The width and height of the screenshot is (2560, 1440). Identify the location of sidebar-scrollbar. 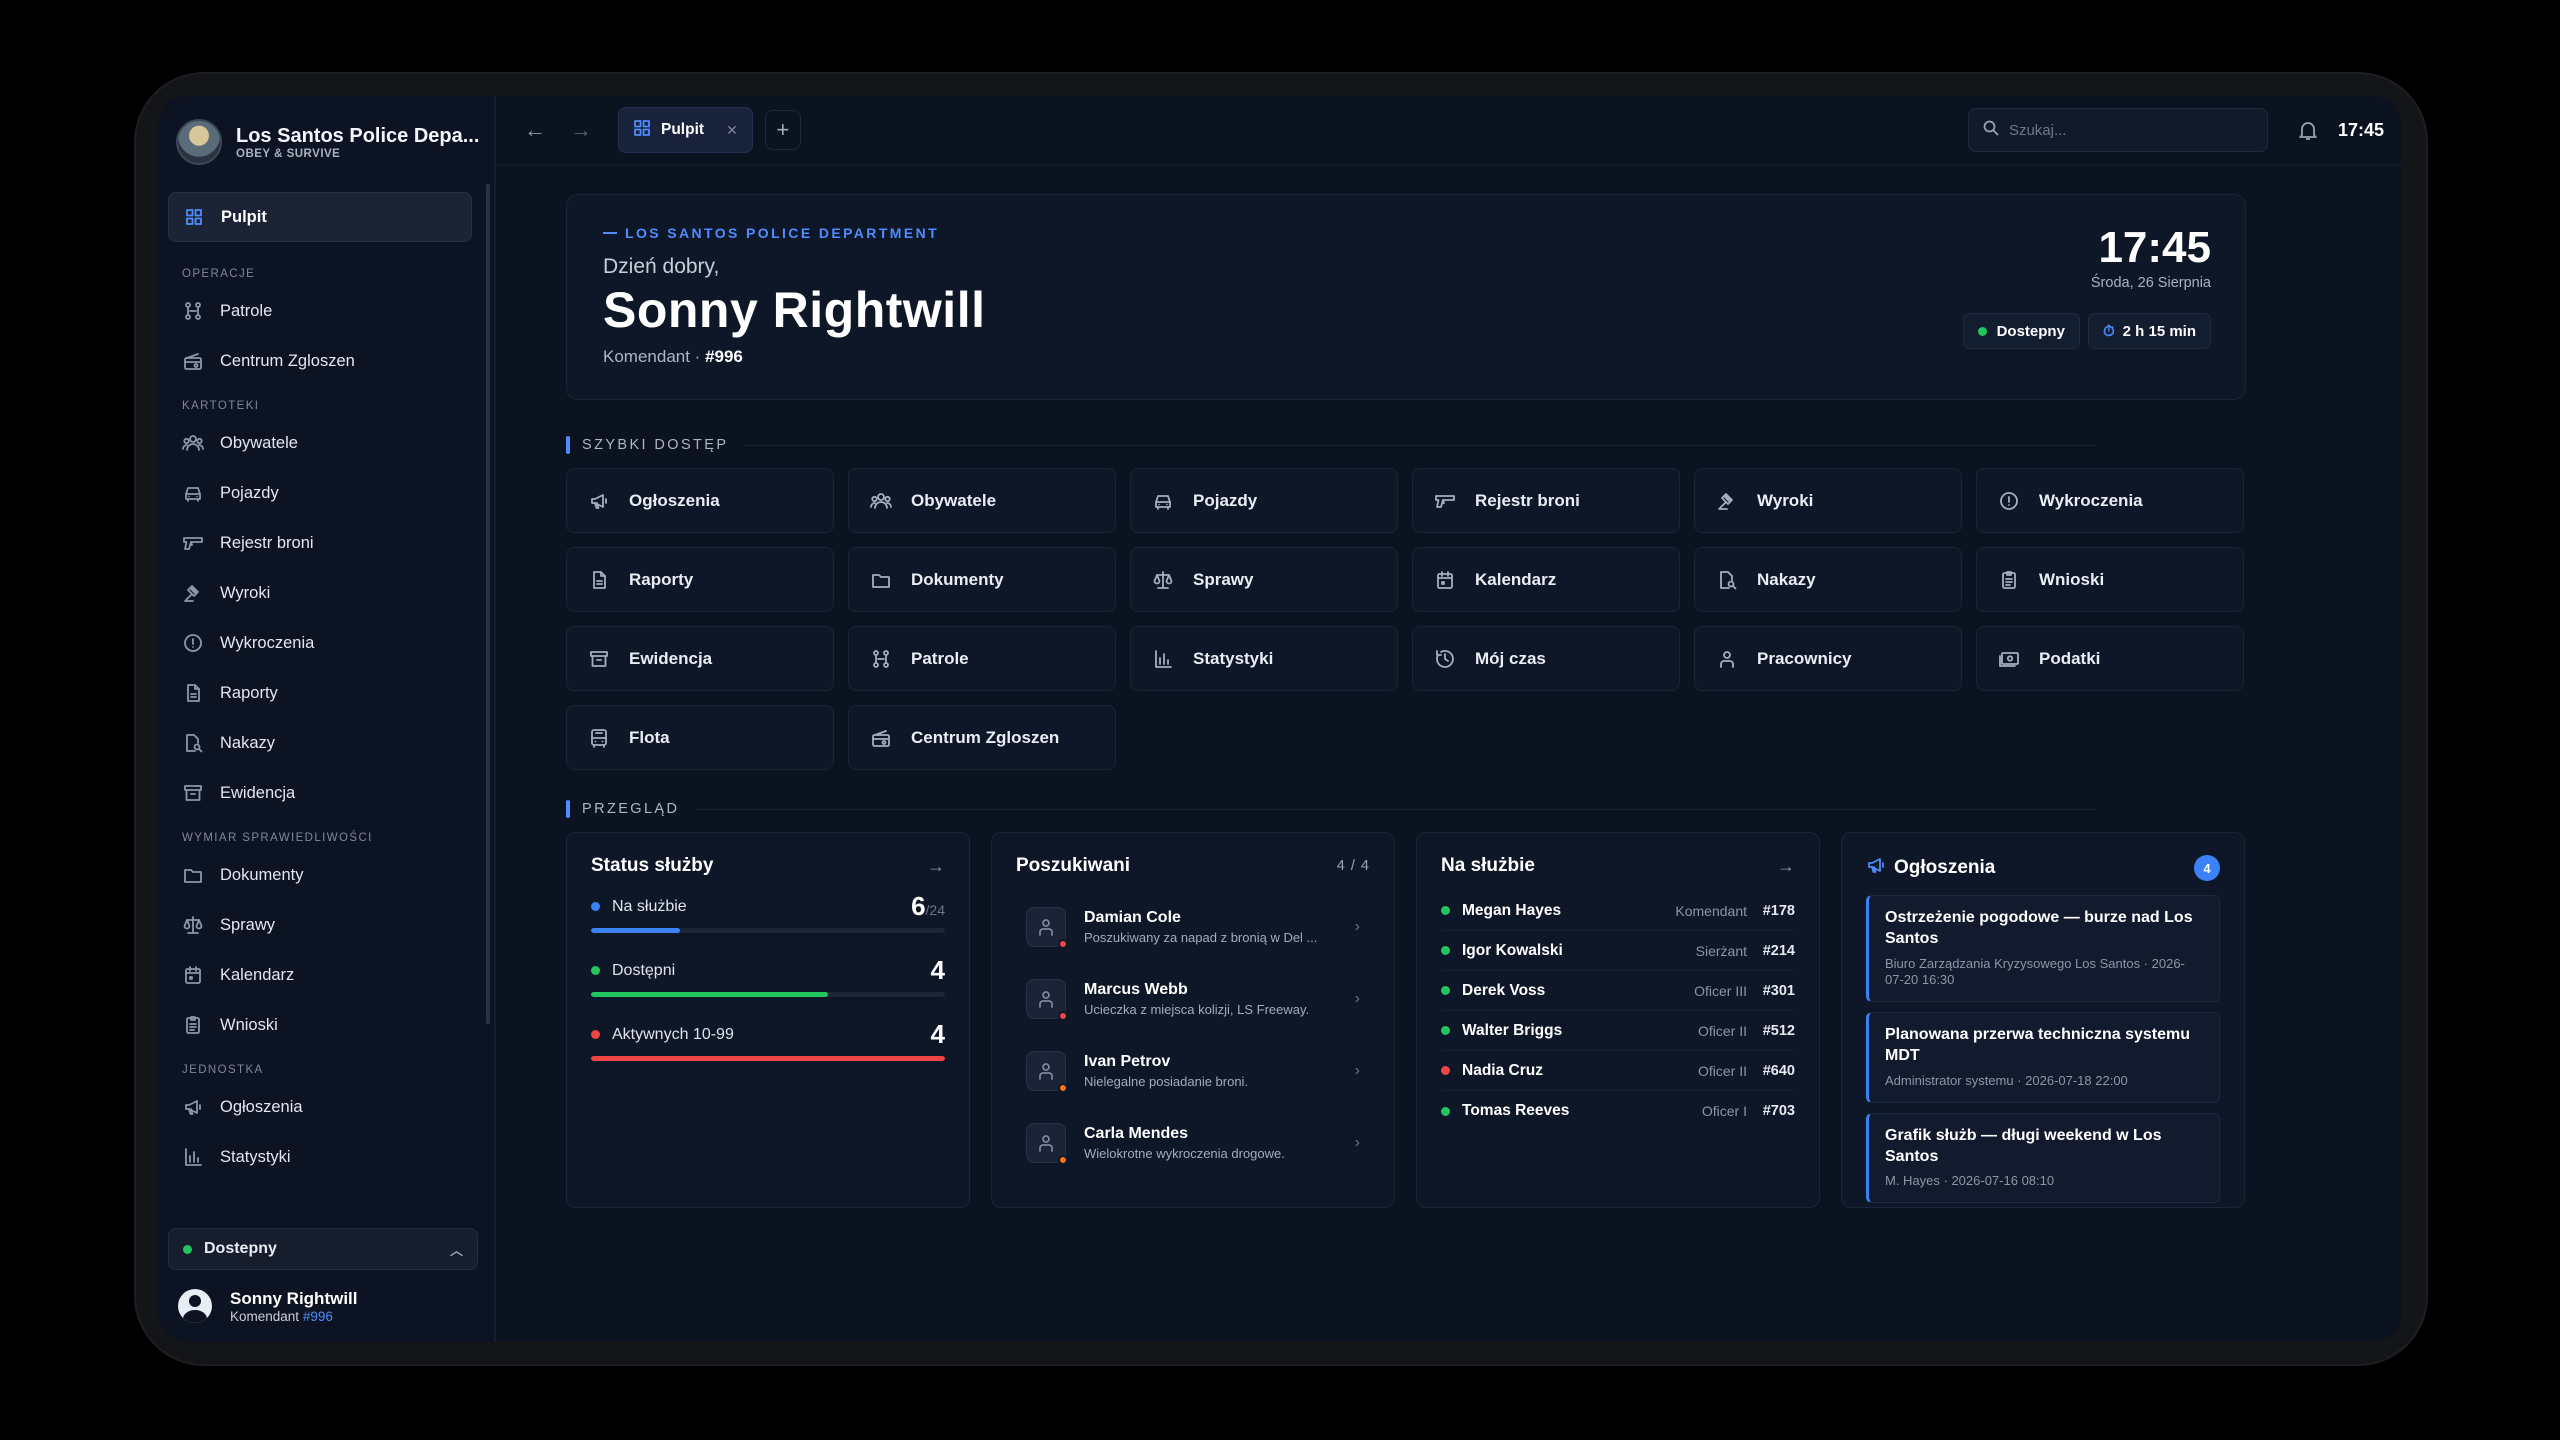
(488, 604).